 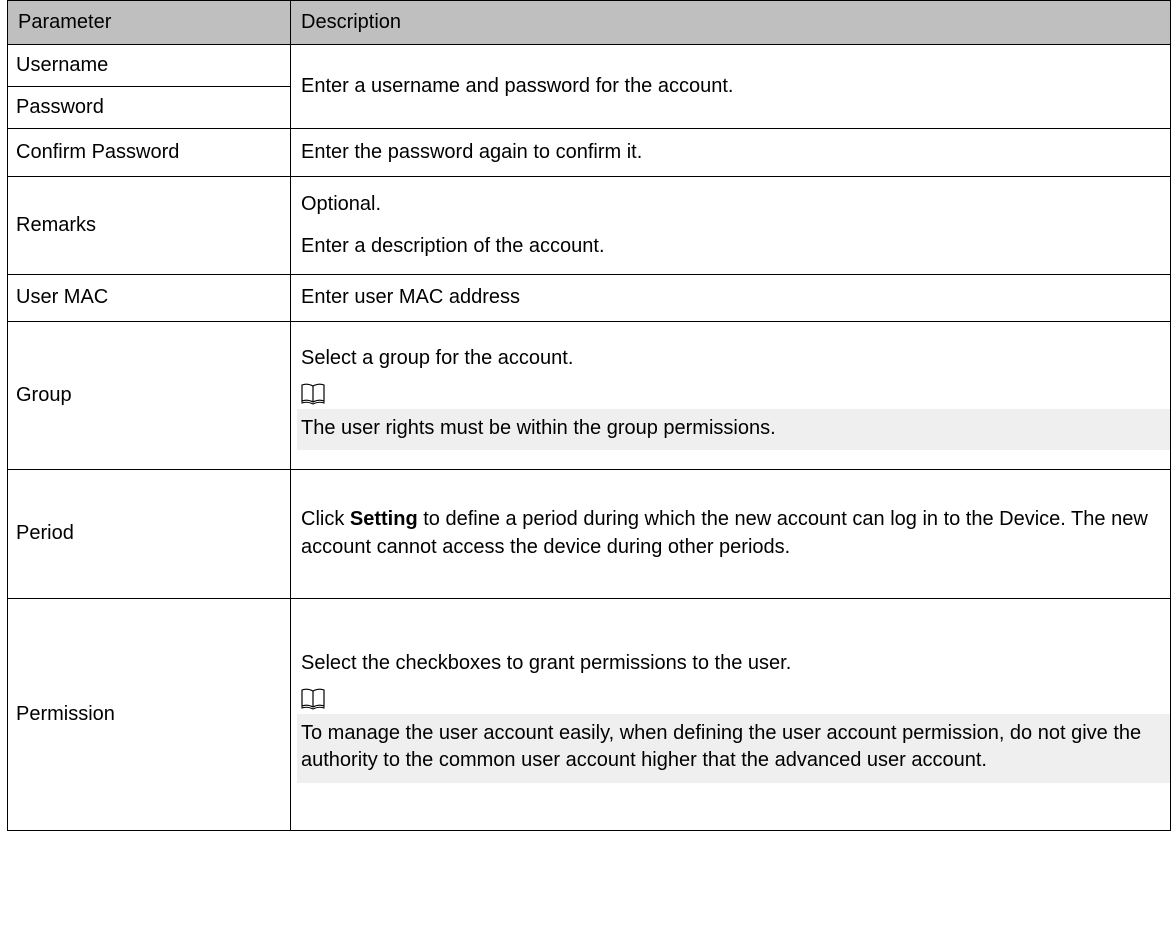 I want to click on table-row-user-mac: User MAC Enter user MAC address, so click(x=589, y=298).